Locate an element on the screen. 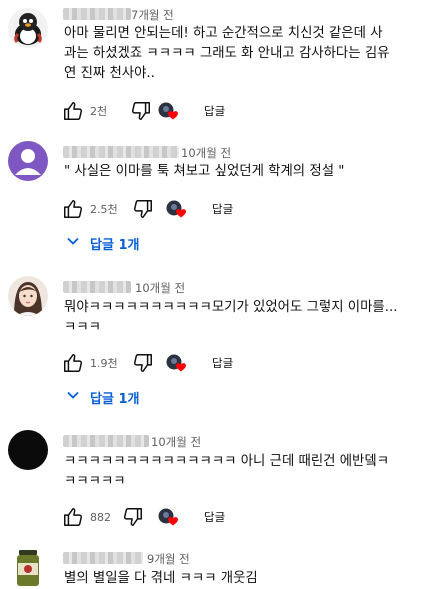 This screenshot has width=424, height=589. comment-text-line: 아마 물리면 안되는데! 하고 순간적으로 치신것 같은데 사 is located at coordinates (223, 33).